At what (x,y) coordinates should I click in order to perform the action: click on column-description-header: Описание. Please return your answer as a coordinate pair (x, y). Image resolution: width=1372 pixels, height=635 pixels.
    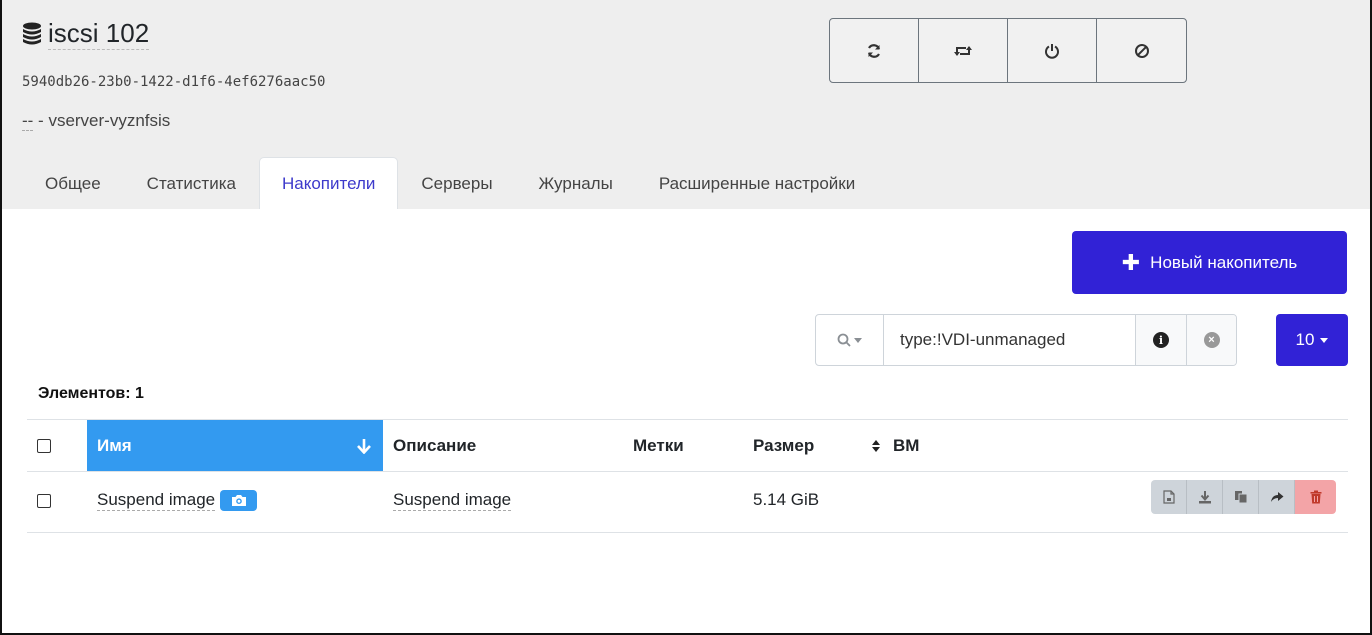
    Looking at the image, I should click on (503, 445).